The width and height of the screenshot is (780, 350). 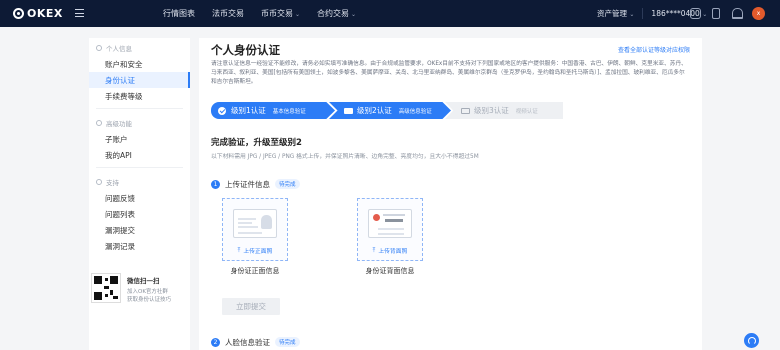 What do you see at coordinates (255, 223) in the screenshot?
I see `id-card-front-icon` at bounding box center [255, 223].